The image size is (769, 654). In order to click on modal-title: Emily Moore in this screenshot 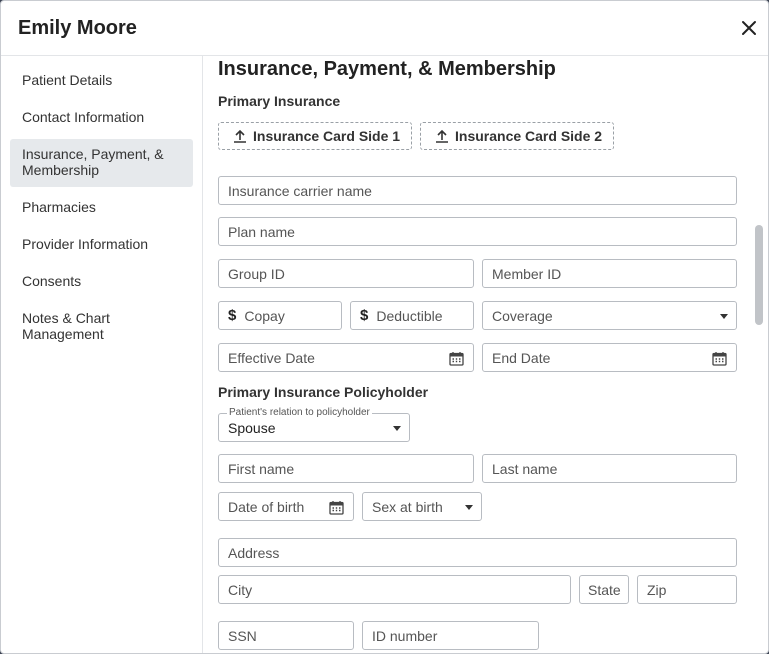, I will do `click(77, 28)`.